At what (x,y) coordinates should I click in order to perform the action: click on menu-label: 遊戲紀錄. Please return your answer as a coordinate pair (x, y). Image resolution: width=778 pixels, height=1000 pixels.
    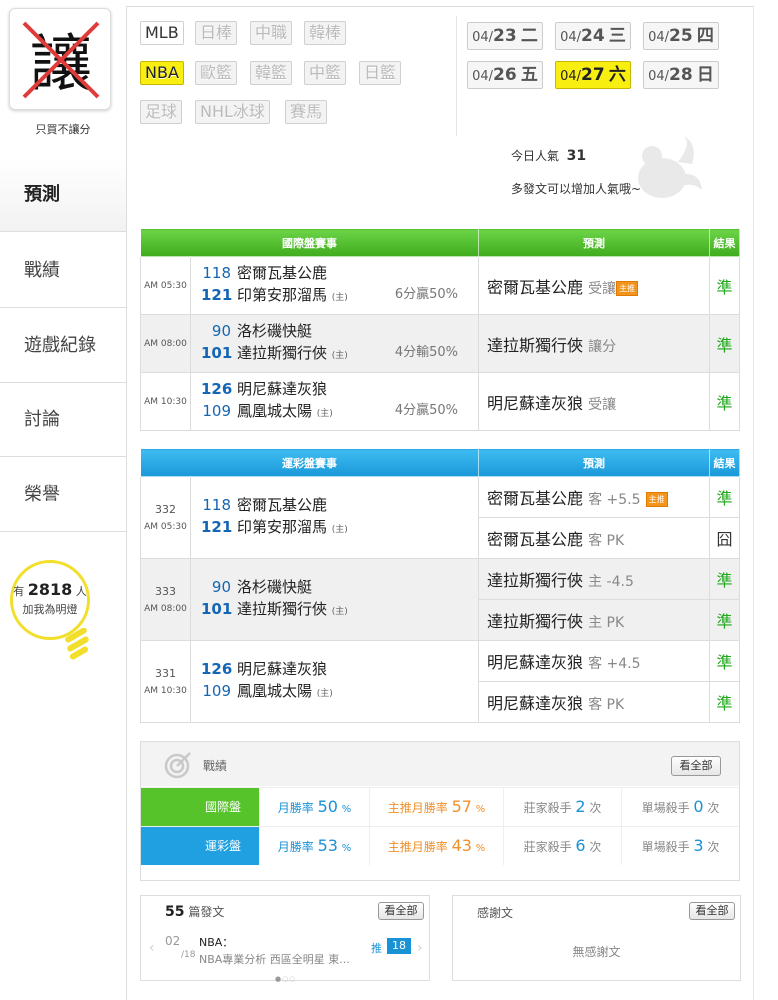
    Looking at the image, I should click on (60, 345).